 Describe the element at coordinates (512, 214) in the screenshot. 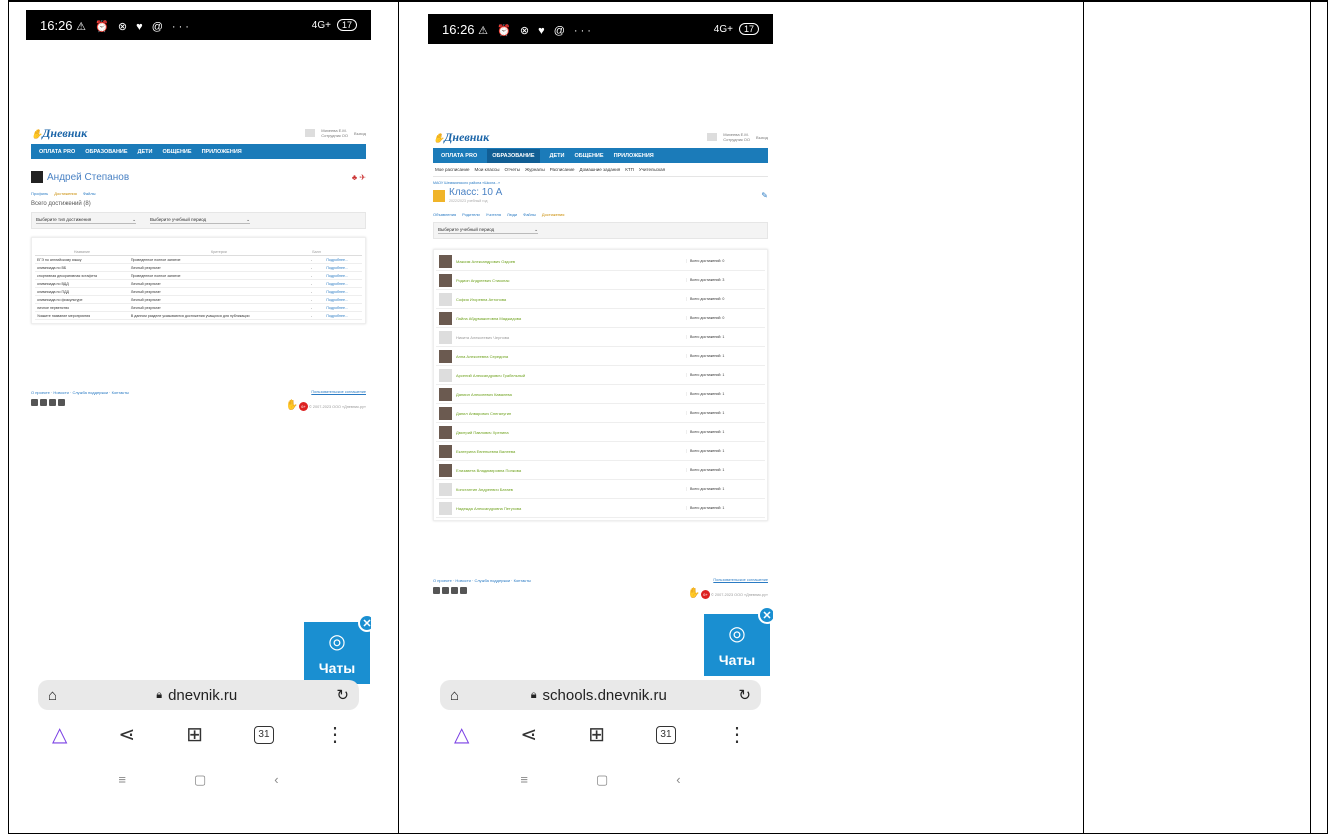

I see `class-tab: Люди` at that location.